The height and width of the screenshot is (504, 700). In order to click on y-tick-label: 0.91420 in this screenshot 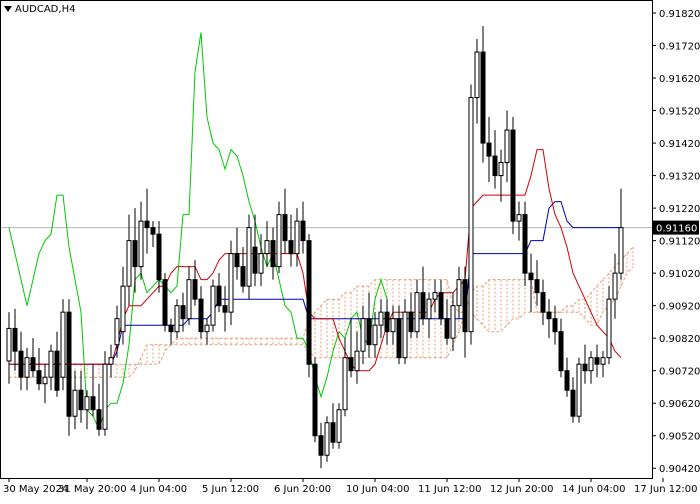, I will do `click(679, 144)`.